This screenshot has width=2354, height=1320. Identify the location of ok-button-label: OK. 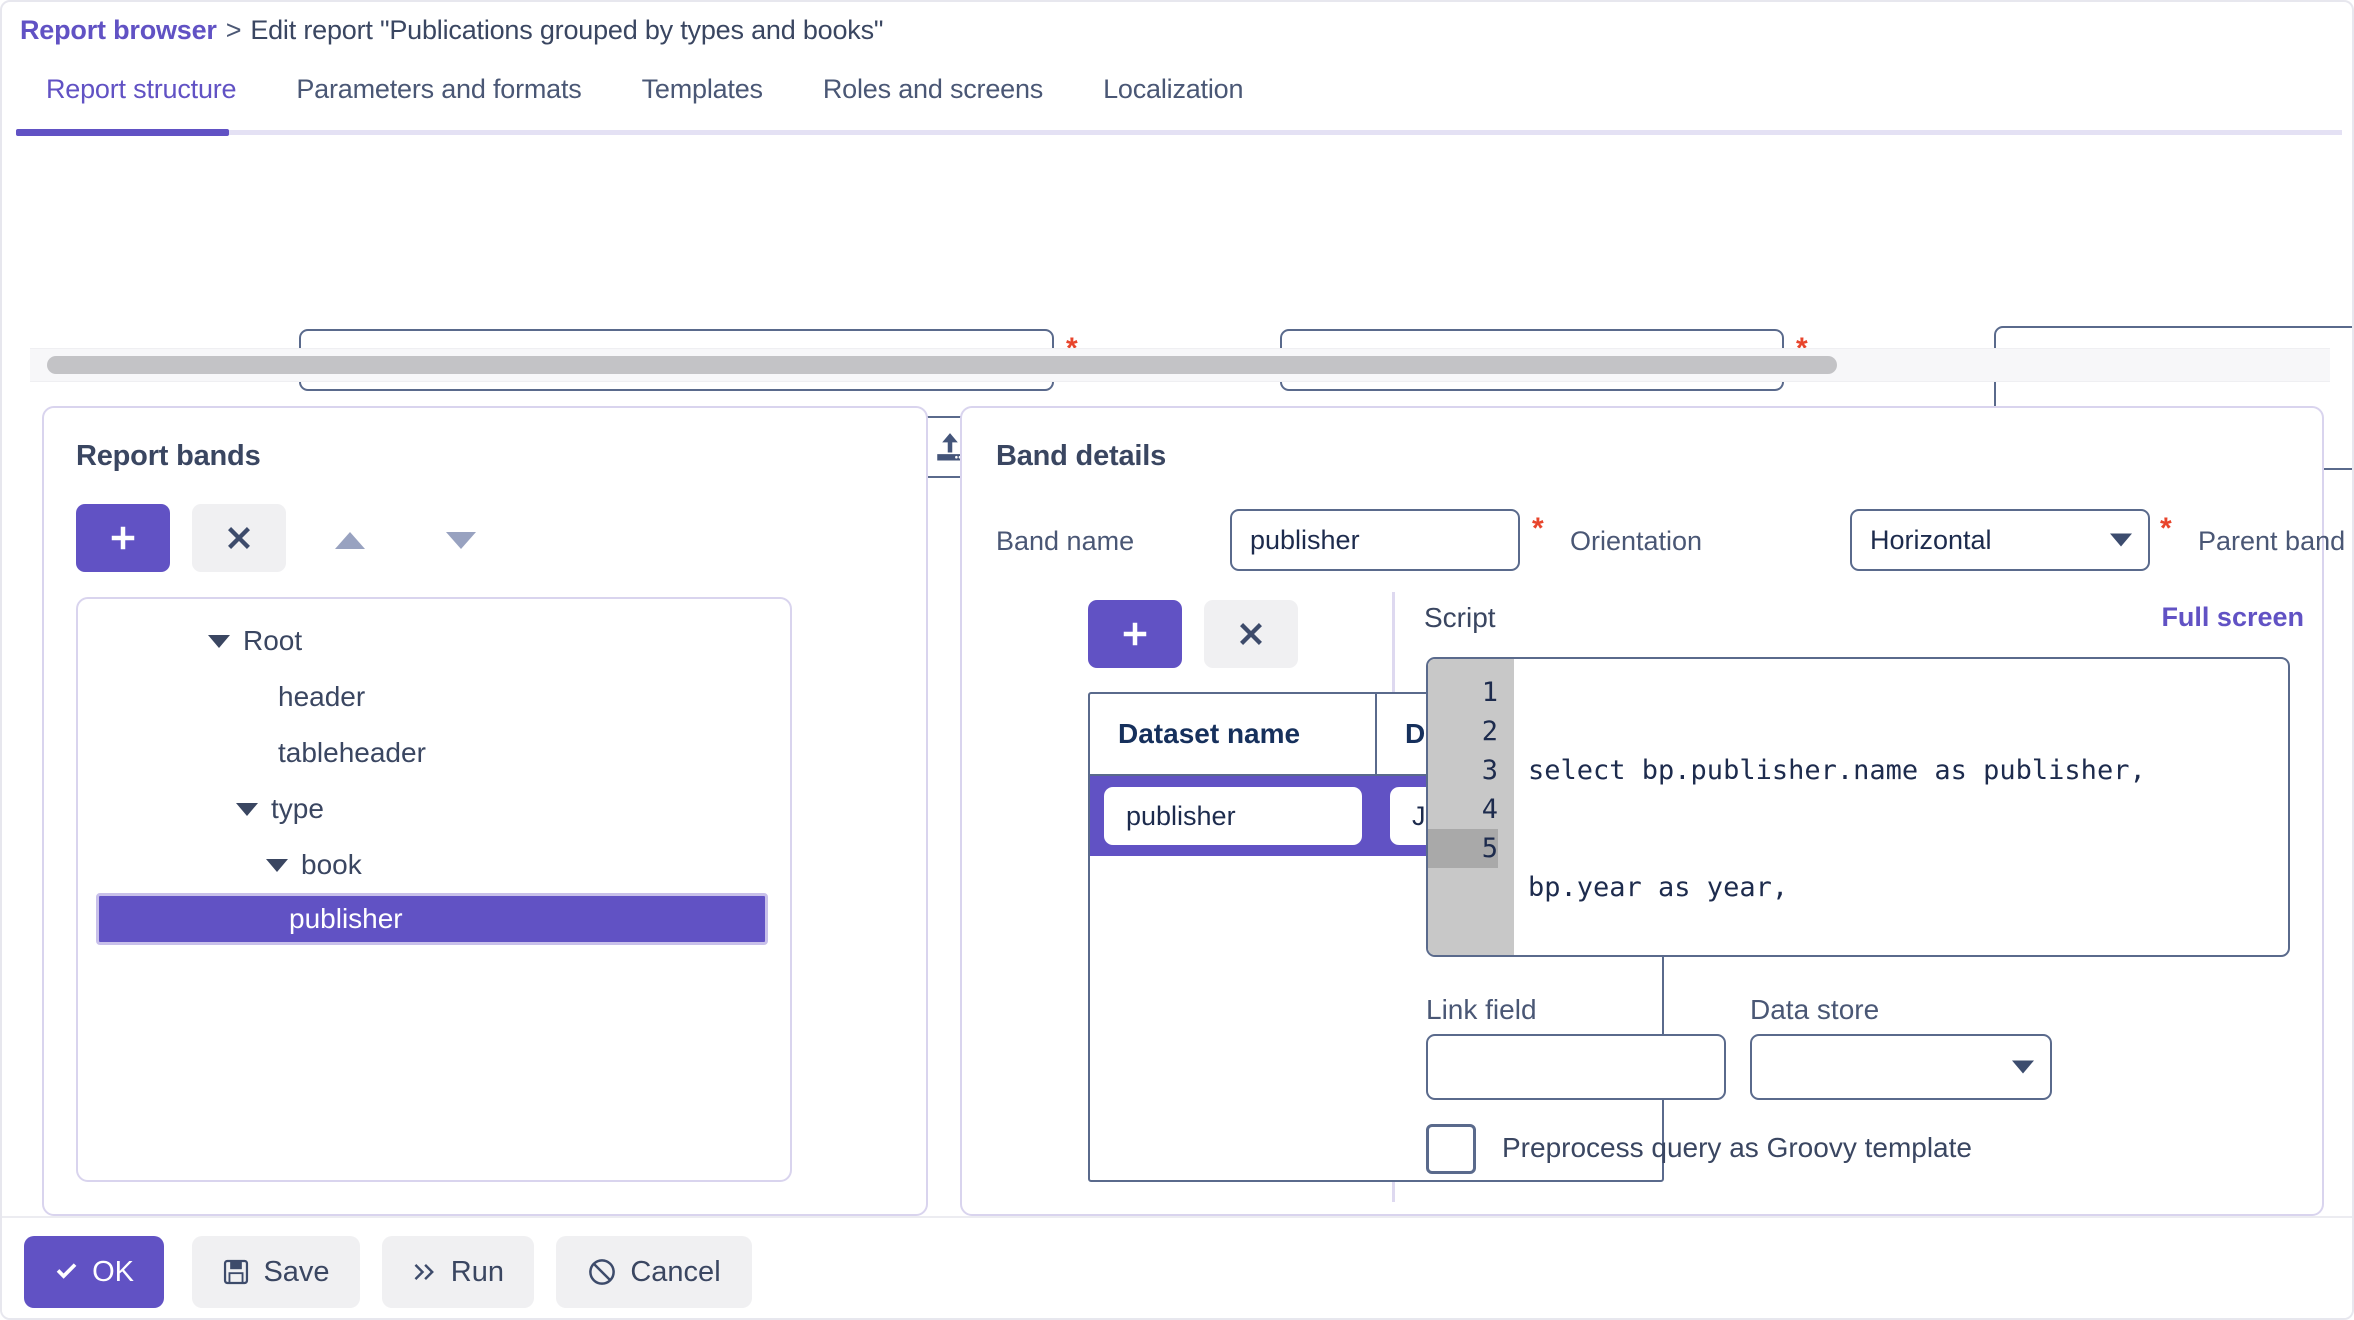
(113, 1271).